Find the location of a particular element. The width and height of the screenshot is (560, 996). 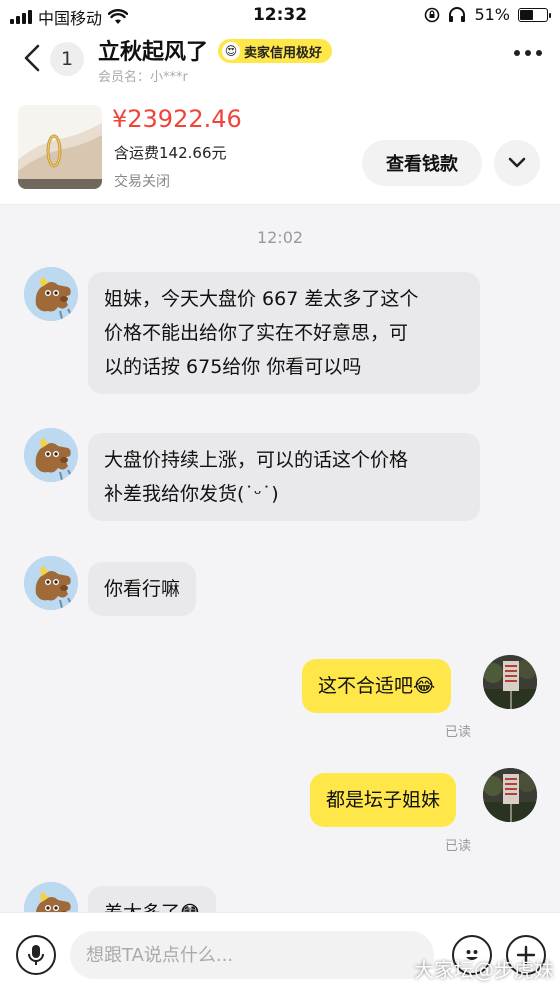

chat-timestamp: 12:02 is located at coordinates (280, 237).